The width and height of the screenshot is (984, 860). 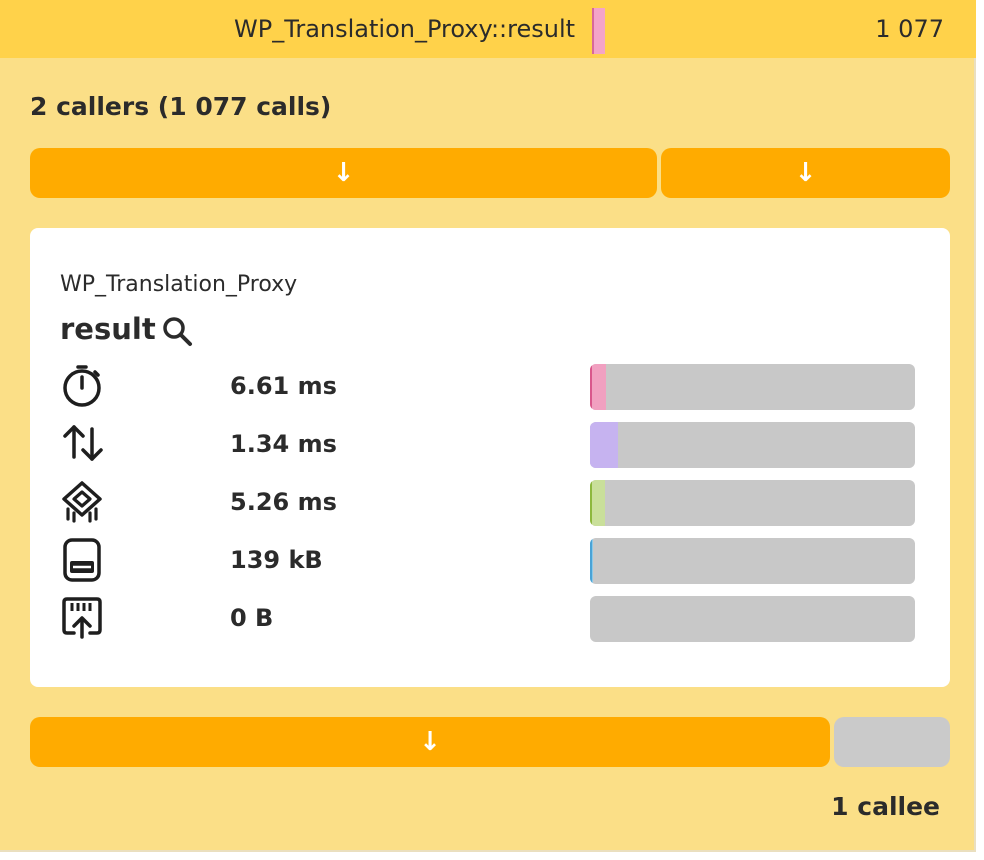 What do you see at coordinates (82, 618) in the screenshot?
I see `network-icon` at bounding box center [82, 618].